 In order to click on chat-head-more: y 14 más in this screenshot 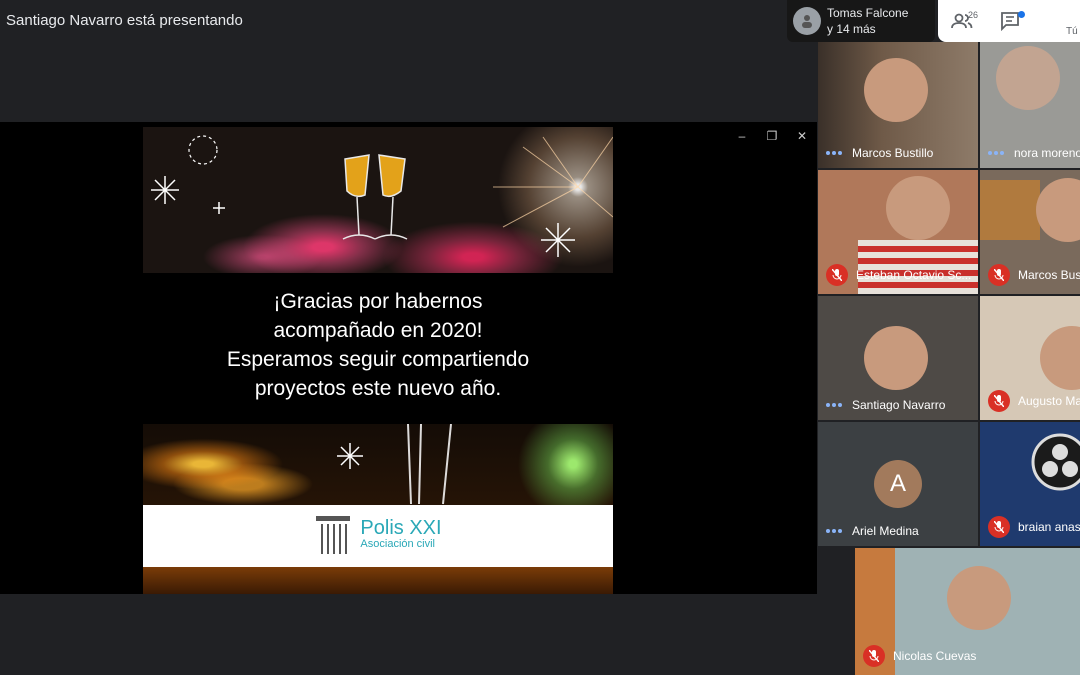, I will do `click(851, 29)`.